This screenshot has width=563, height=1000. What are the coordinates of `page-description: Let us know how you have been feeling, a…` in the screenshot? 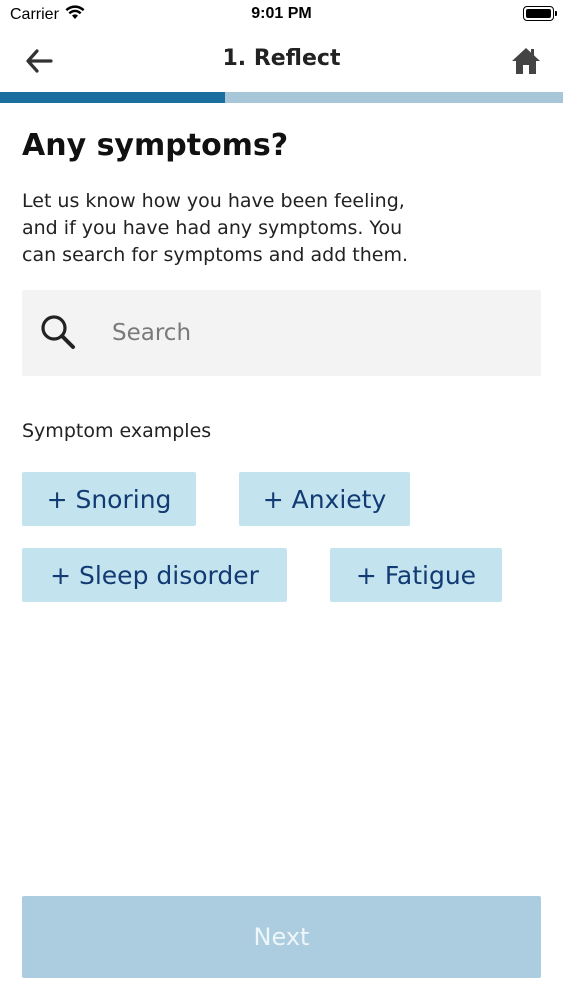 It's located at (215, 228).